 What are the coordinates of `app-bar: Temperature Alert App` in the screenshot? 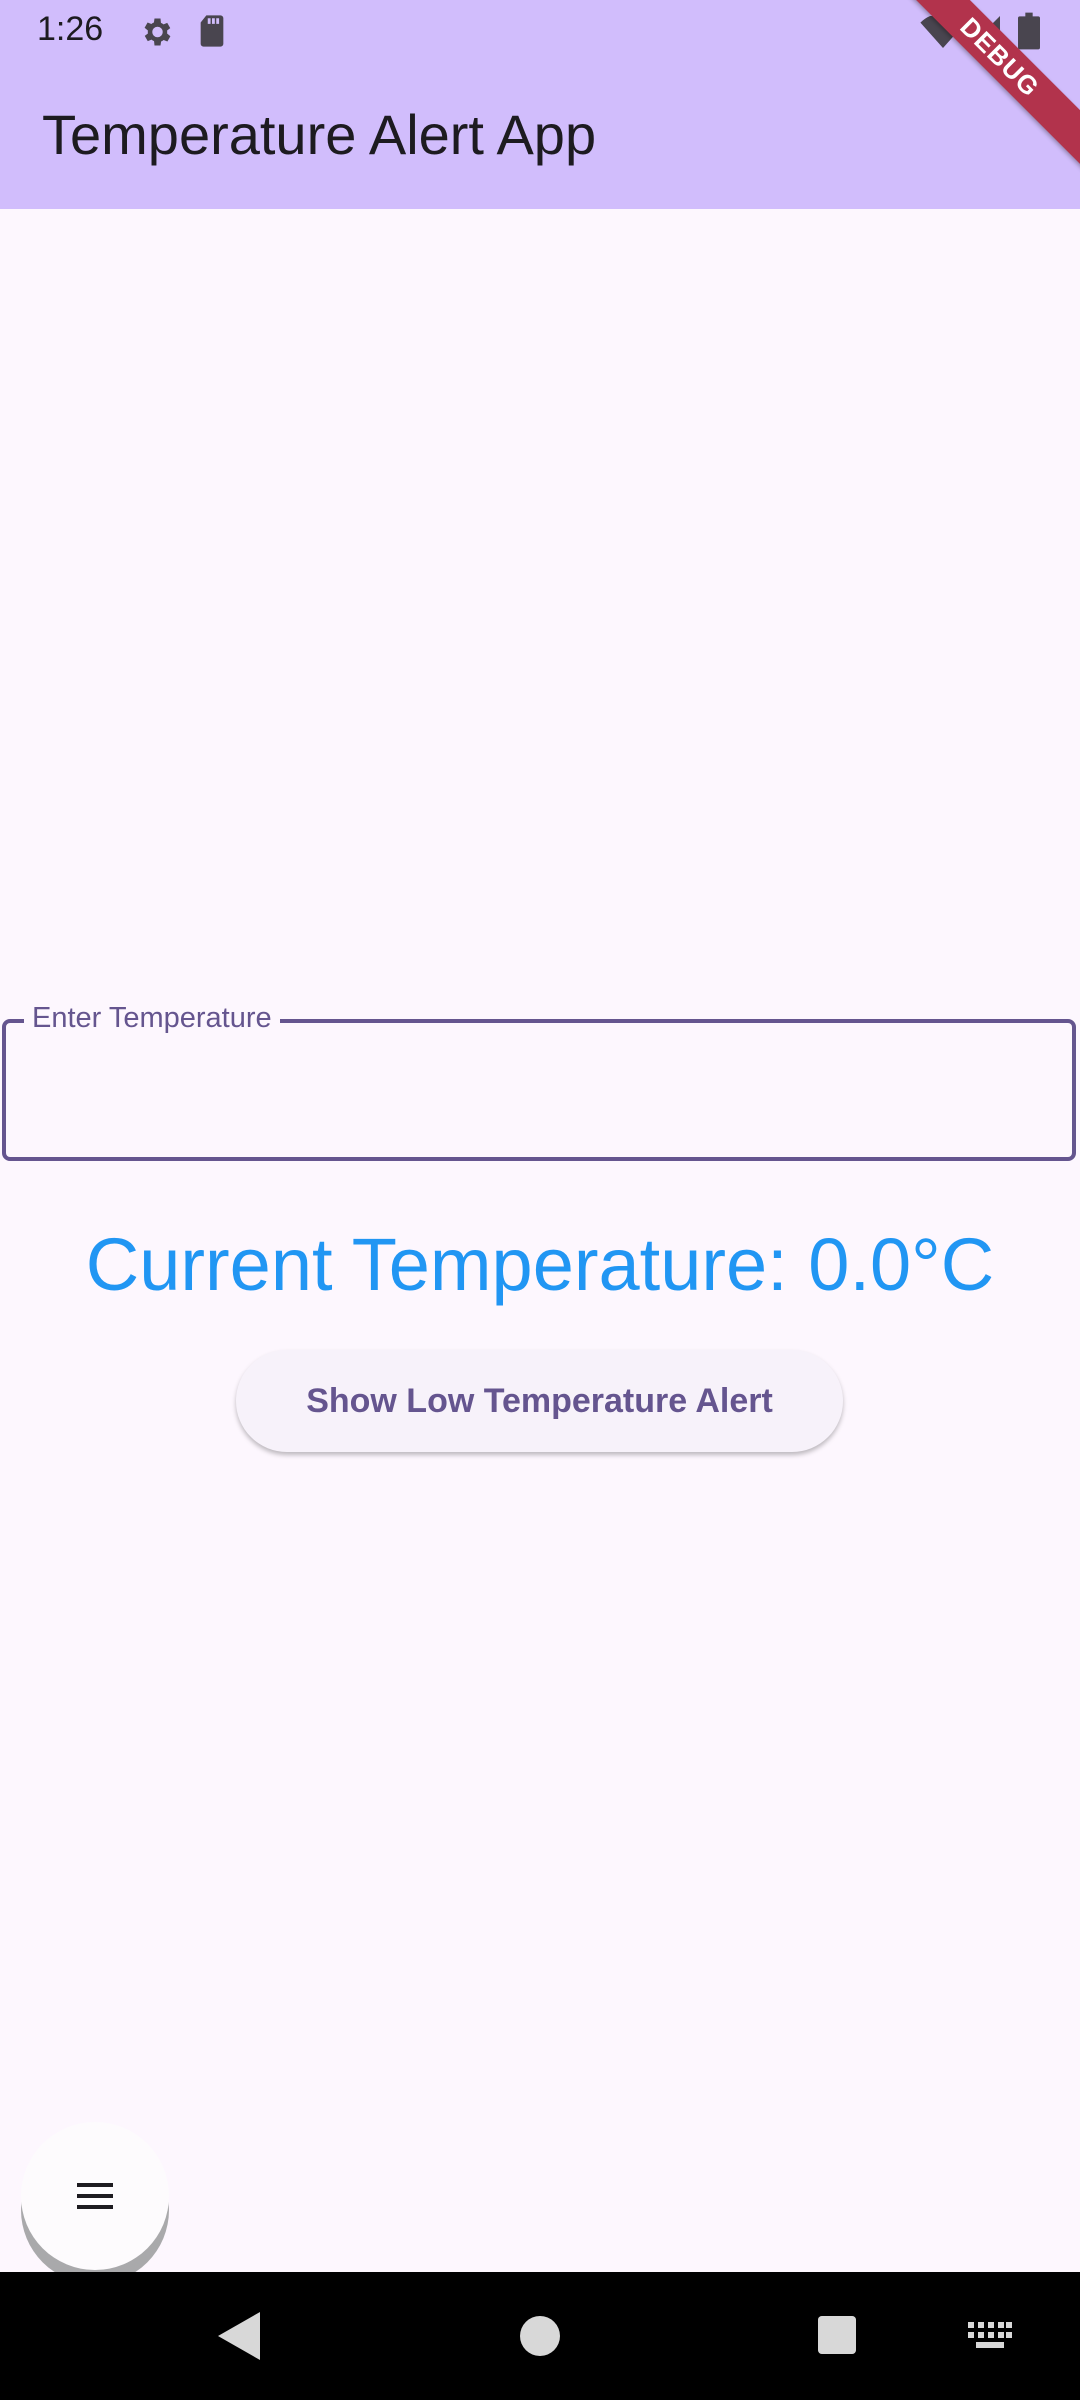 It's located at (540, 136).